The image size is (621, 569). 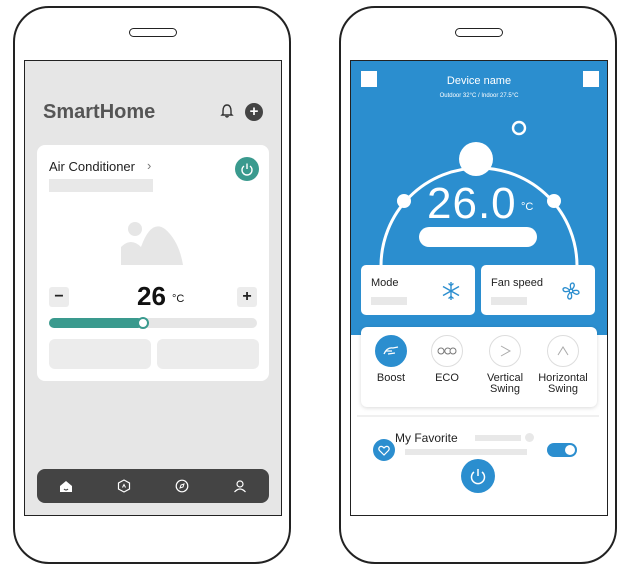 What do you see at coordinates (384, 450) in the screenshot?
I see `heart-icon` at bounding box center [384, 450].